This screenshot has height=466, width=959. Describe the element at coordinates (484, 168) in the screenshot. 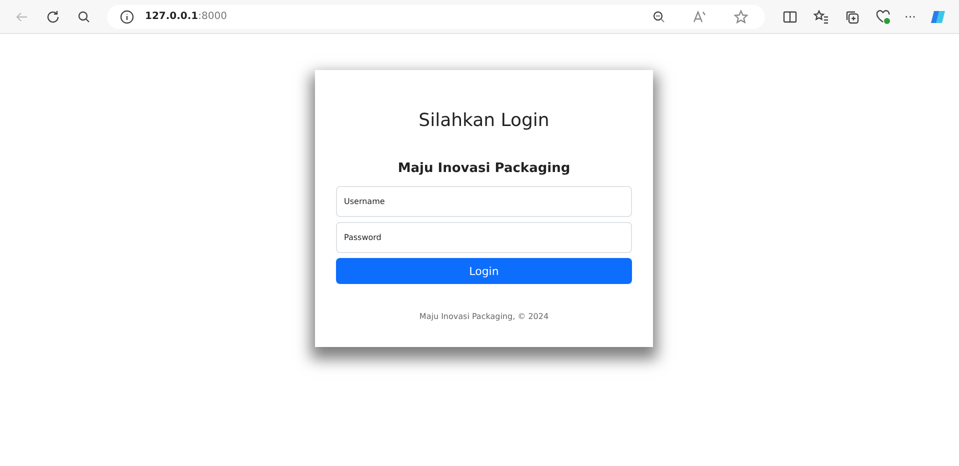

I see `company-name: Maju Inovasi Packaging` at that location.